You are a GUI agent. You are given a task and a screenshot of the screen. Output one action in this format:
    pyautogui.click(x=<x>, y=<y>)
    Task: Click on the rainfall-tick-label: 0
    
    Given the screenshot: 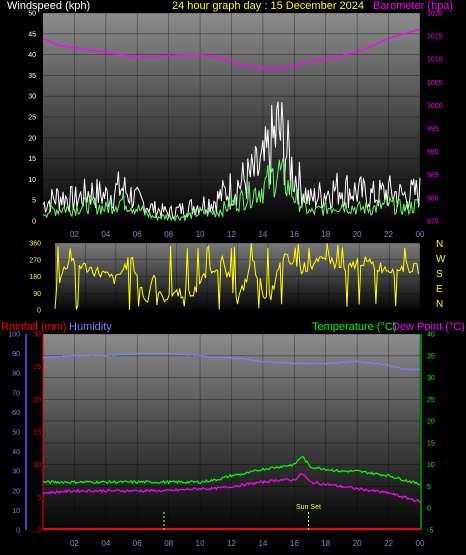 What is the action you would take?
    pyautogui.click(x=39, y=531)
    